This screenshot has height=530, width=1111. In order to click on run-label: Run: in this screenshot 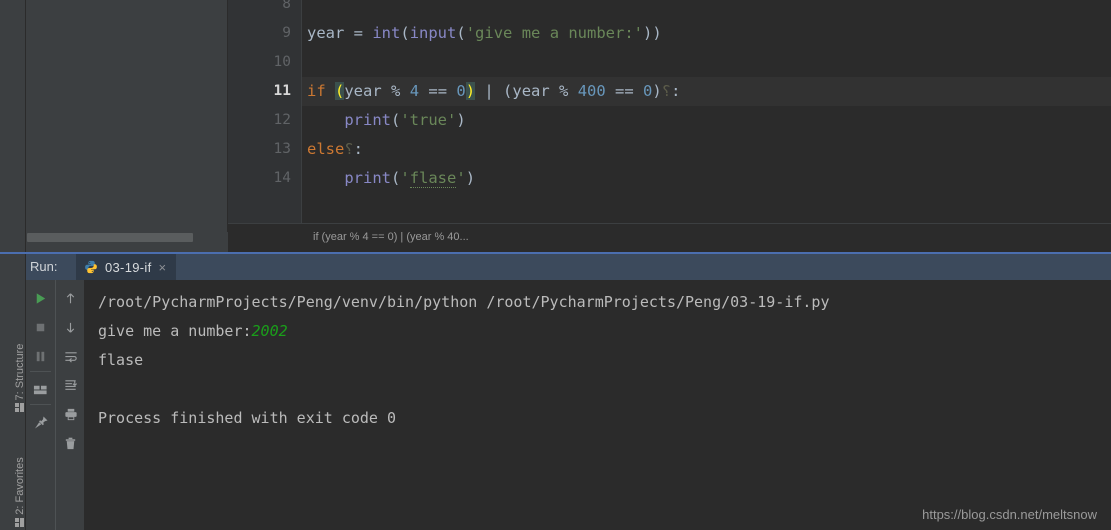, I will do `click(44, 266)`.